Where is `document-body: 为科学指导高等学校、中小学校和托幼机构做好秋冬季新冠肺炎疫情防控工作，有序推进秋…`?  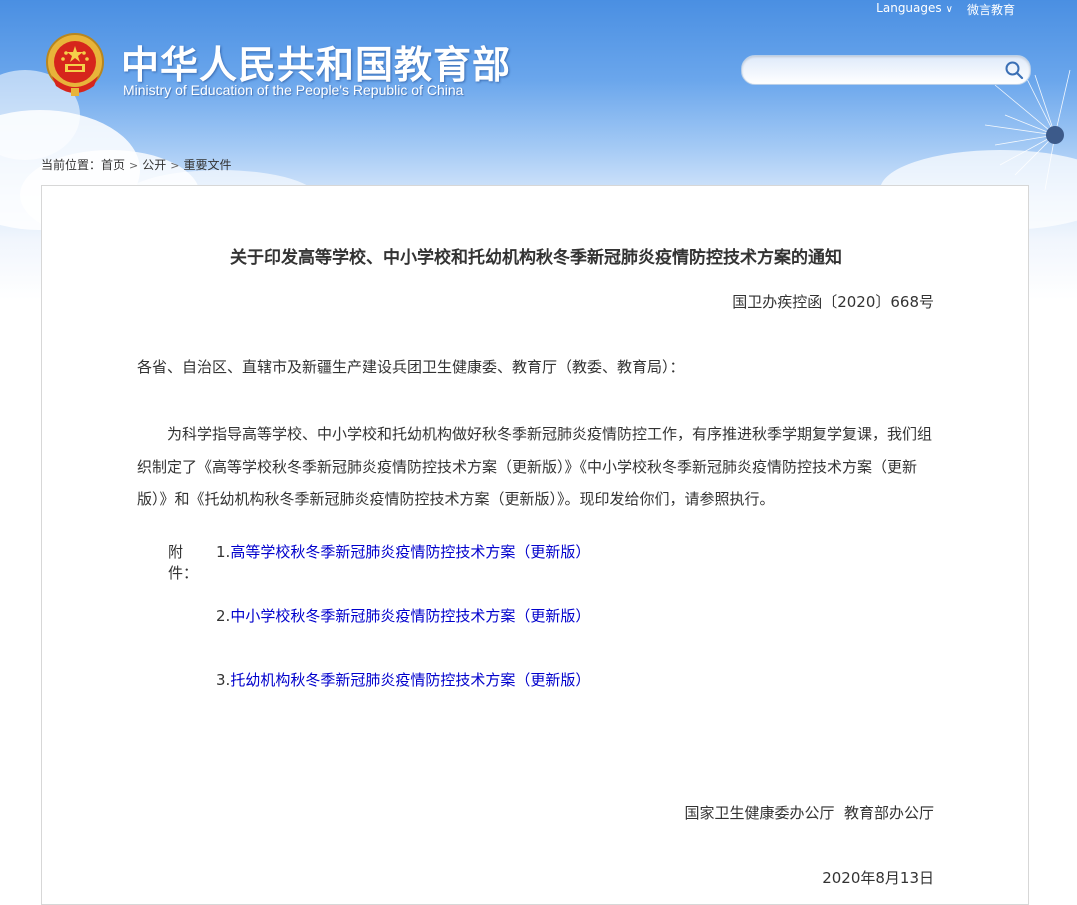 document-body: 为科学指导高等学校、中小学校和托幼机构做好秋冬季新冠肺炎疫情防控工作，有序推进秋… is located at coordinates (535, 466).